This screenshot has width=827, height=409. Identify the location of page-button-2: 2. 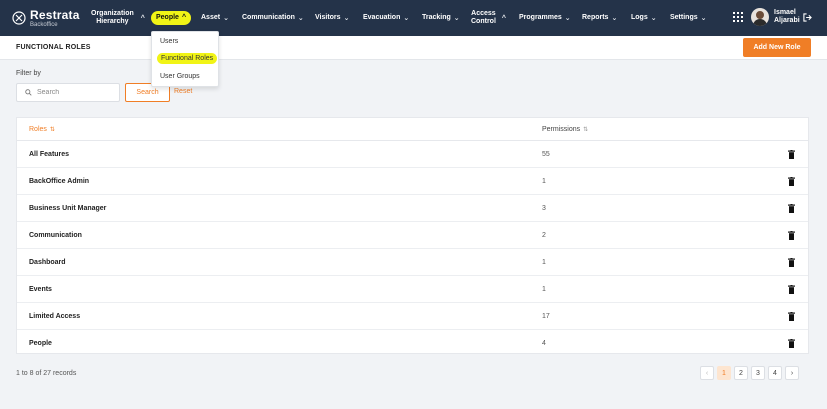
(741, 373).